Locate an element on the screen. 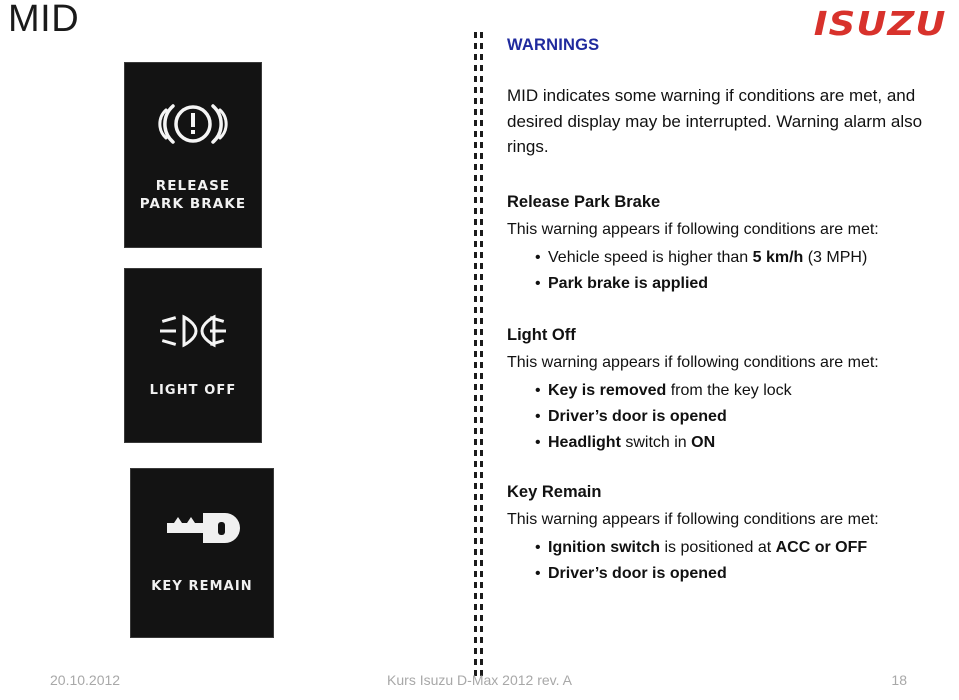  condition-text: switch in is located at coordinates (656, 442).